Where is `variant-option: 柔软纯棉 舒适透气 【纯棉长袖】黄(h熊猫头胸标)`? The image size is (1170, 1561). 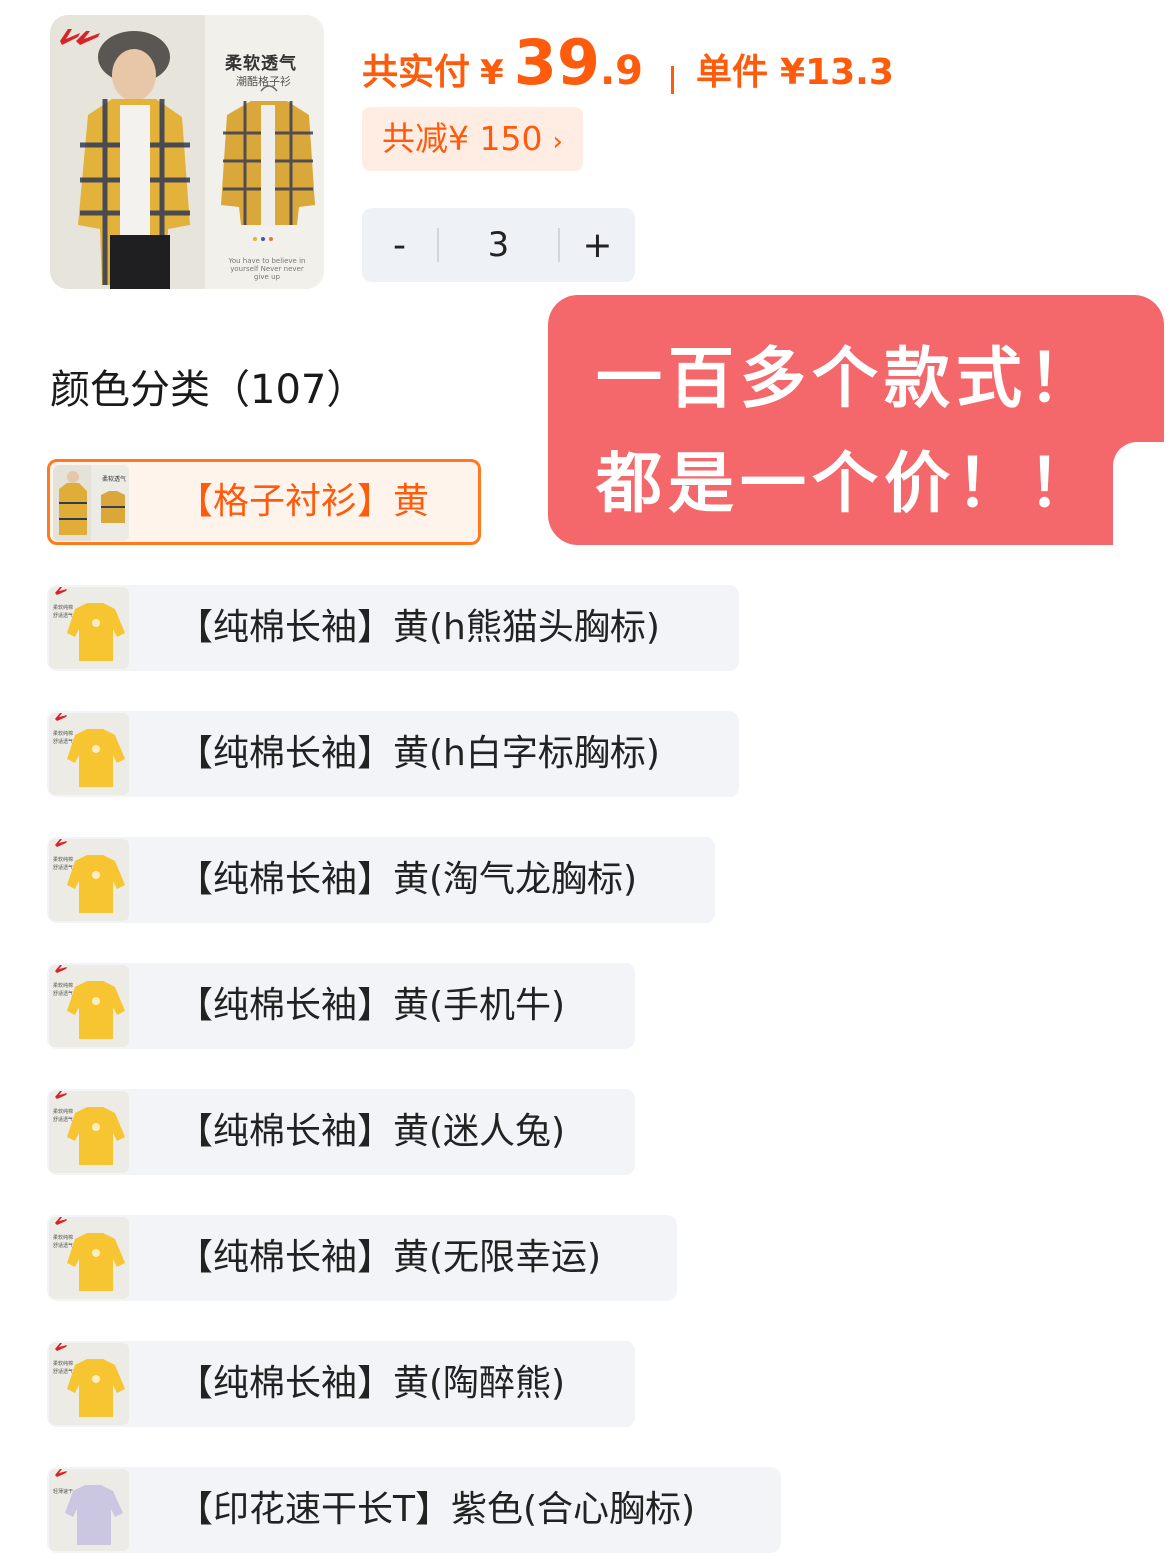
variant-option: 柔软纯棉 舒适透气 【纯棉长袖】黄(h熊猫头胸标) is located at coordinates (393, 628).